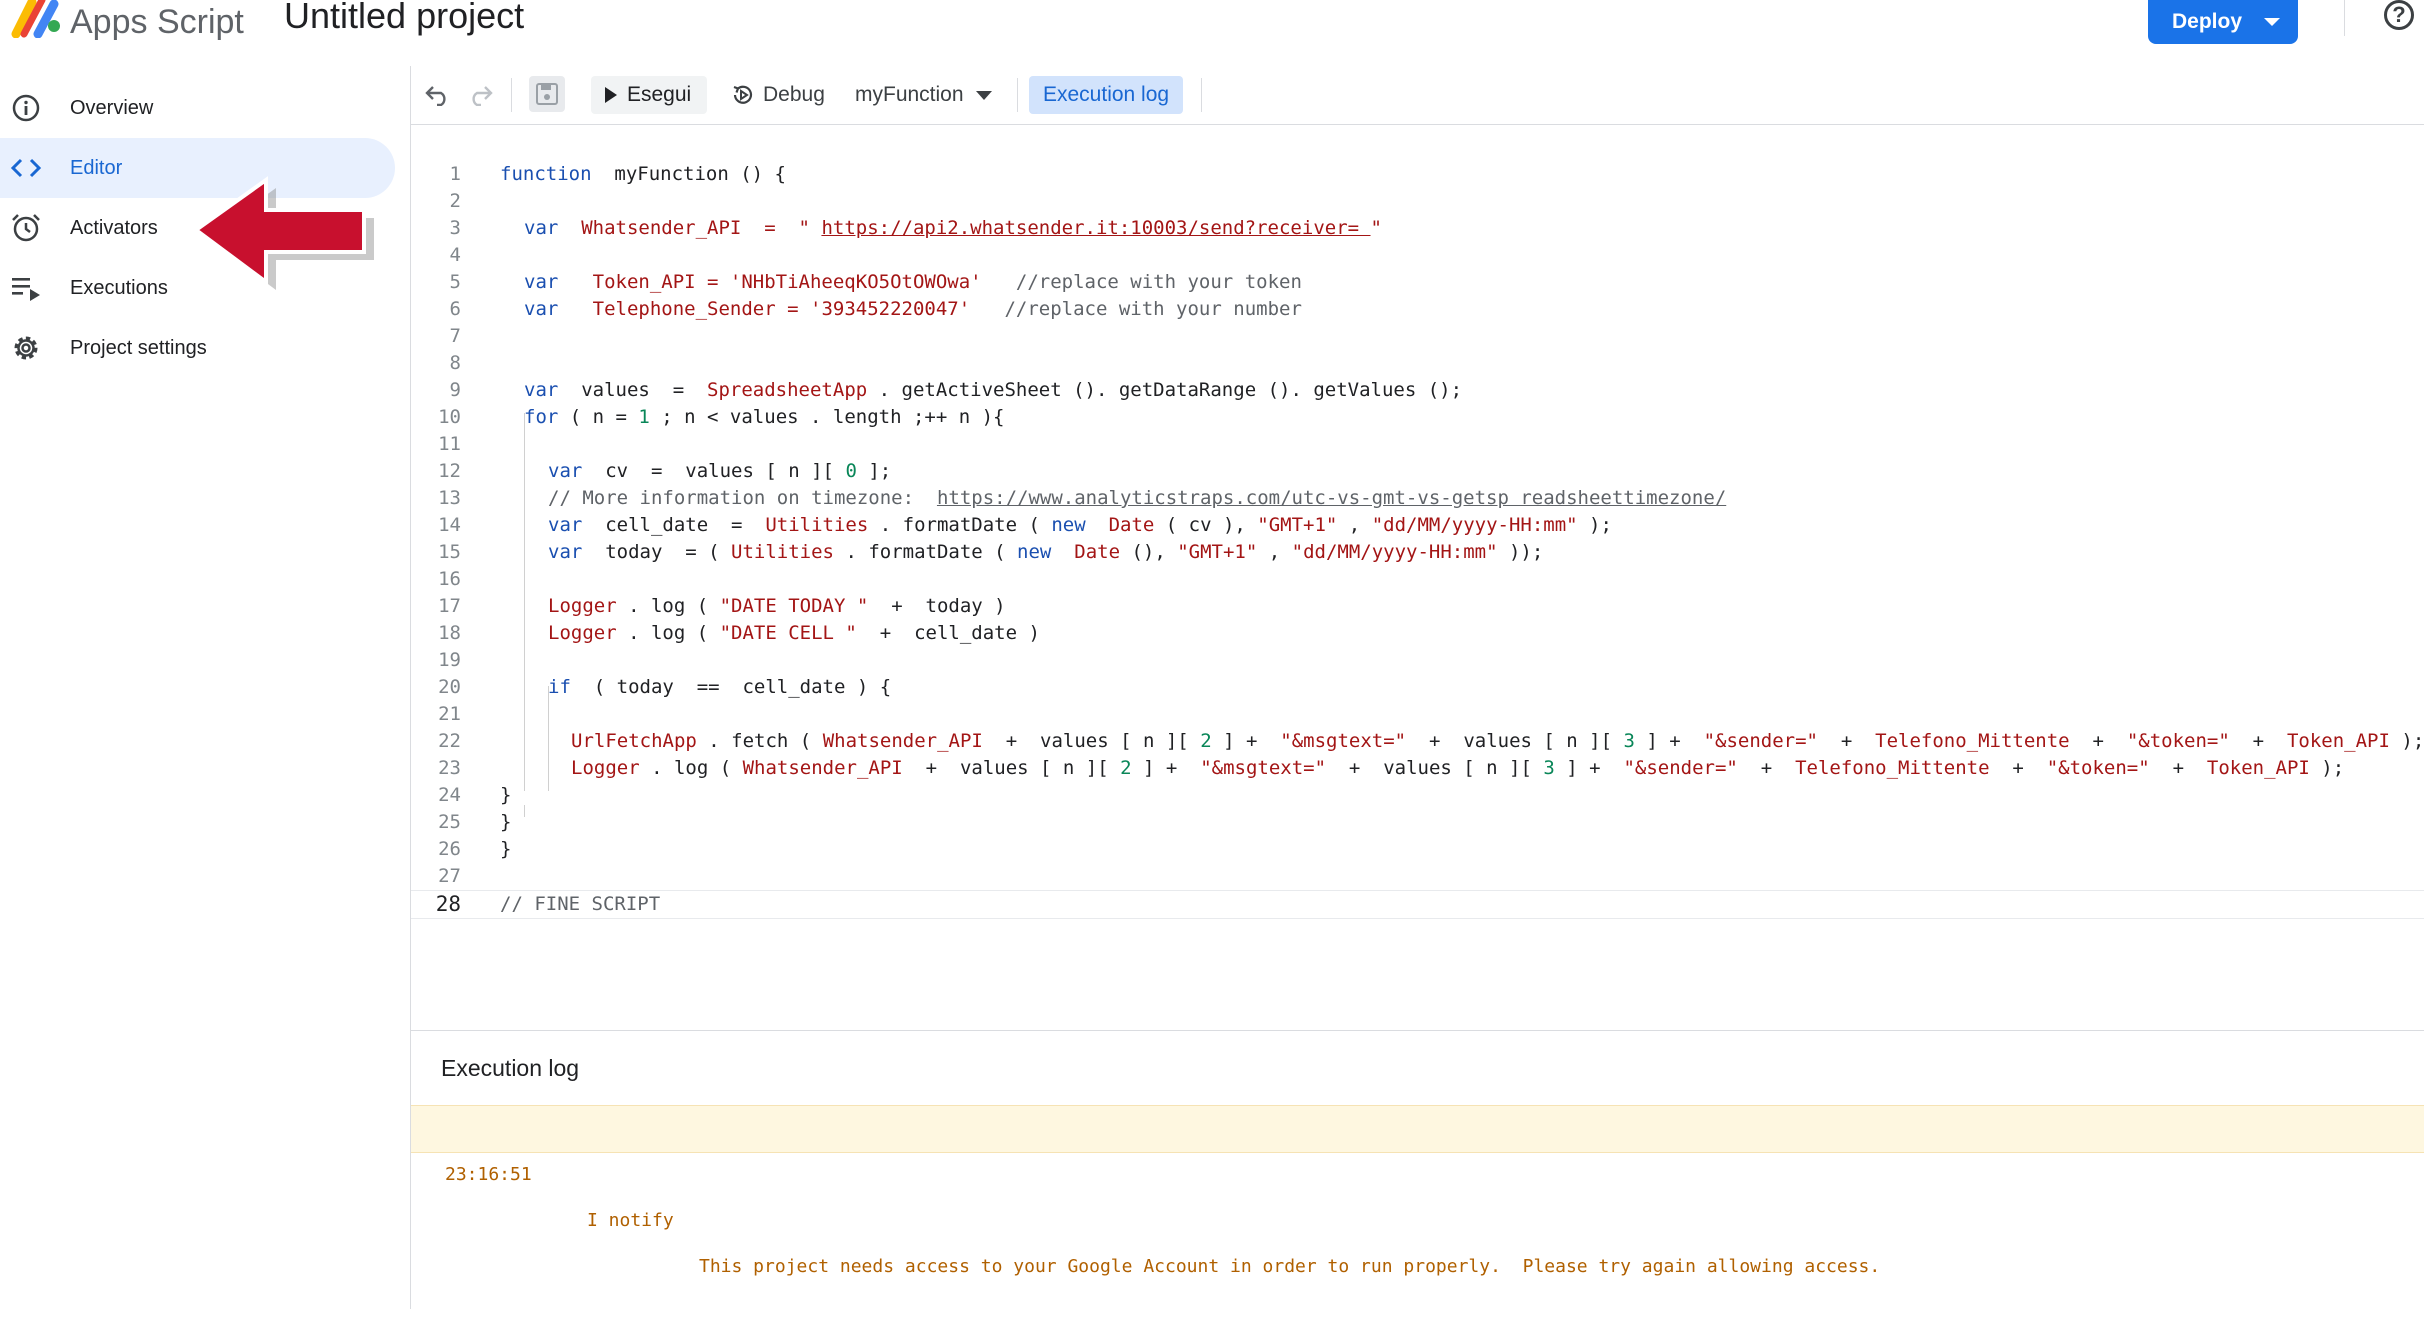 This screenshot has width=2424, height=1336. I want to click on project-title: Untitled project, so click(404, 19).